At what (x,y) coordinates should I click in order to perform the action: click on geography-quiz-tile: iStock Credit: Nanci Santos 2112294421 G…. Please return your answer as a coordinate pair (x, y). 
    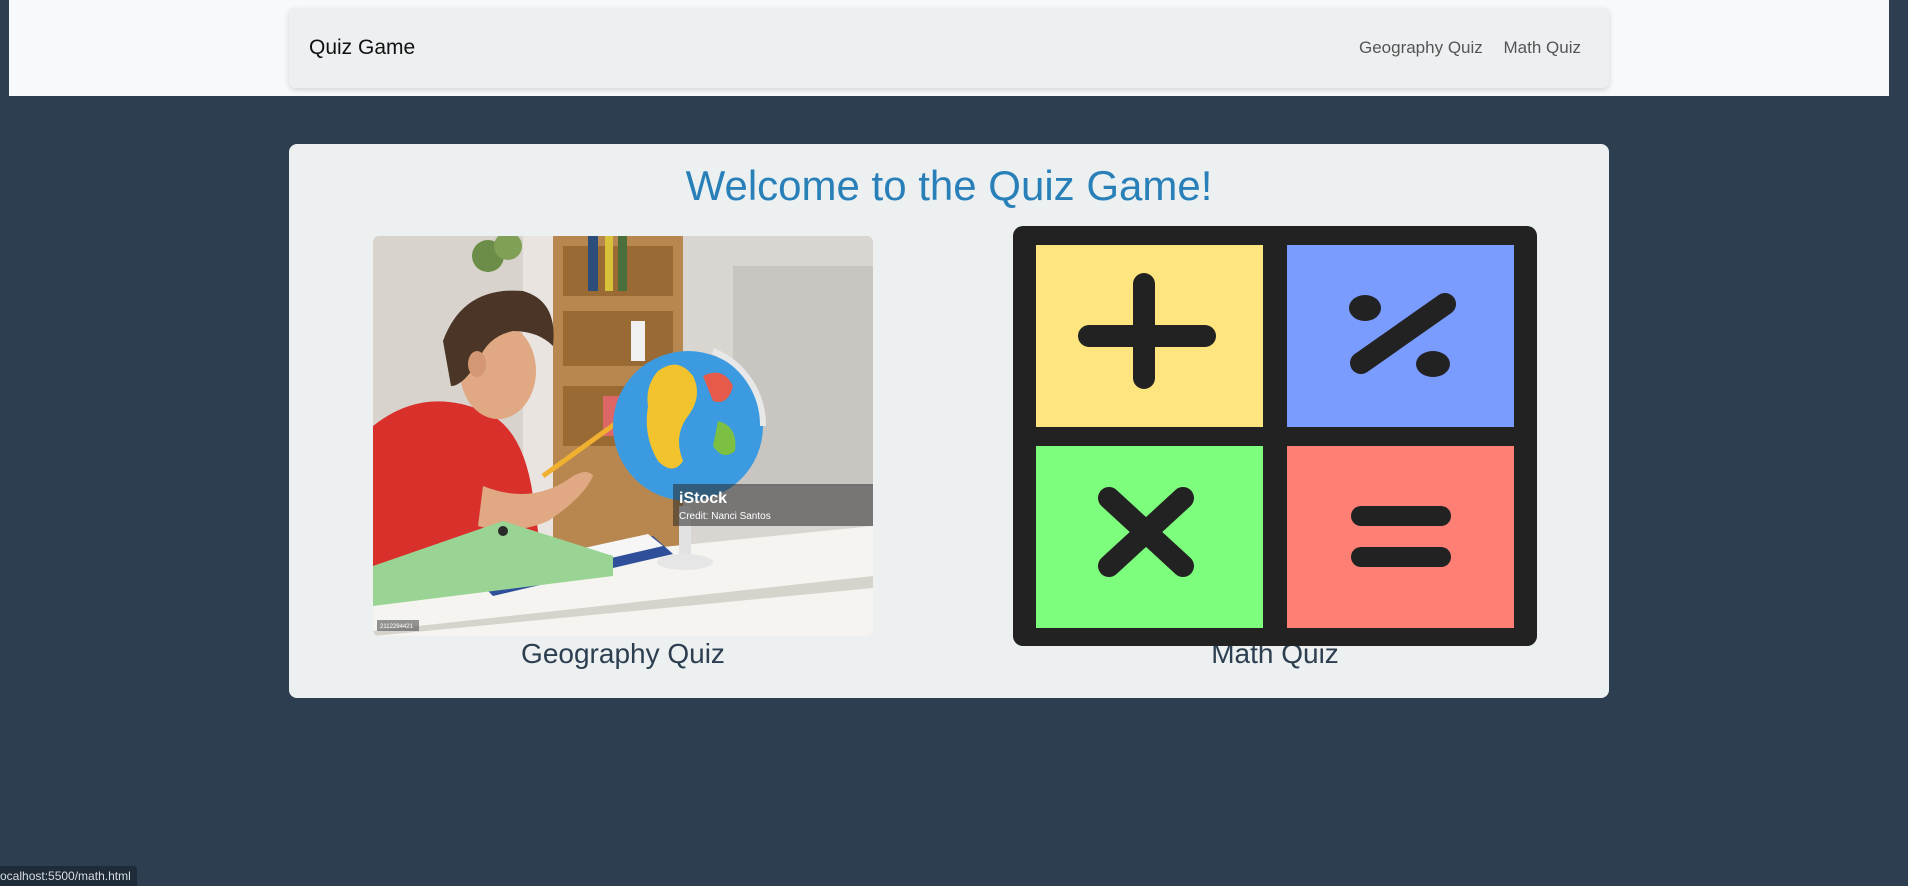
    Looking at the image, I should click on (623, 454).